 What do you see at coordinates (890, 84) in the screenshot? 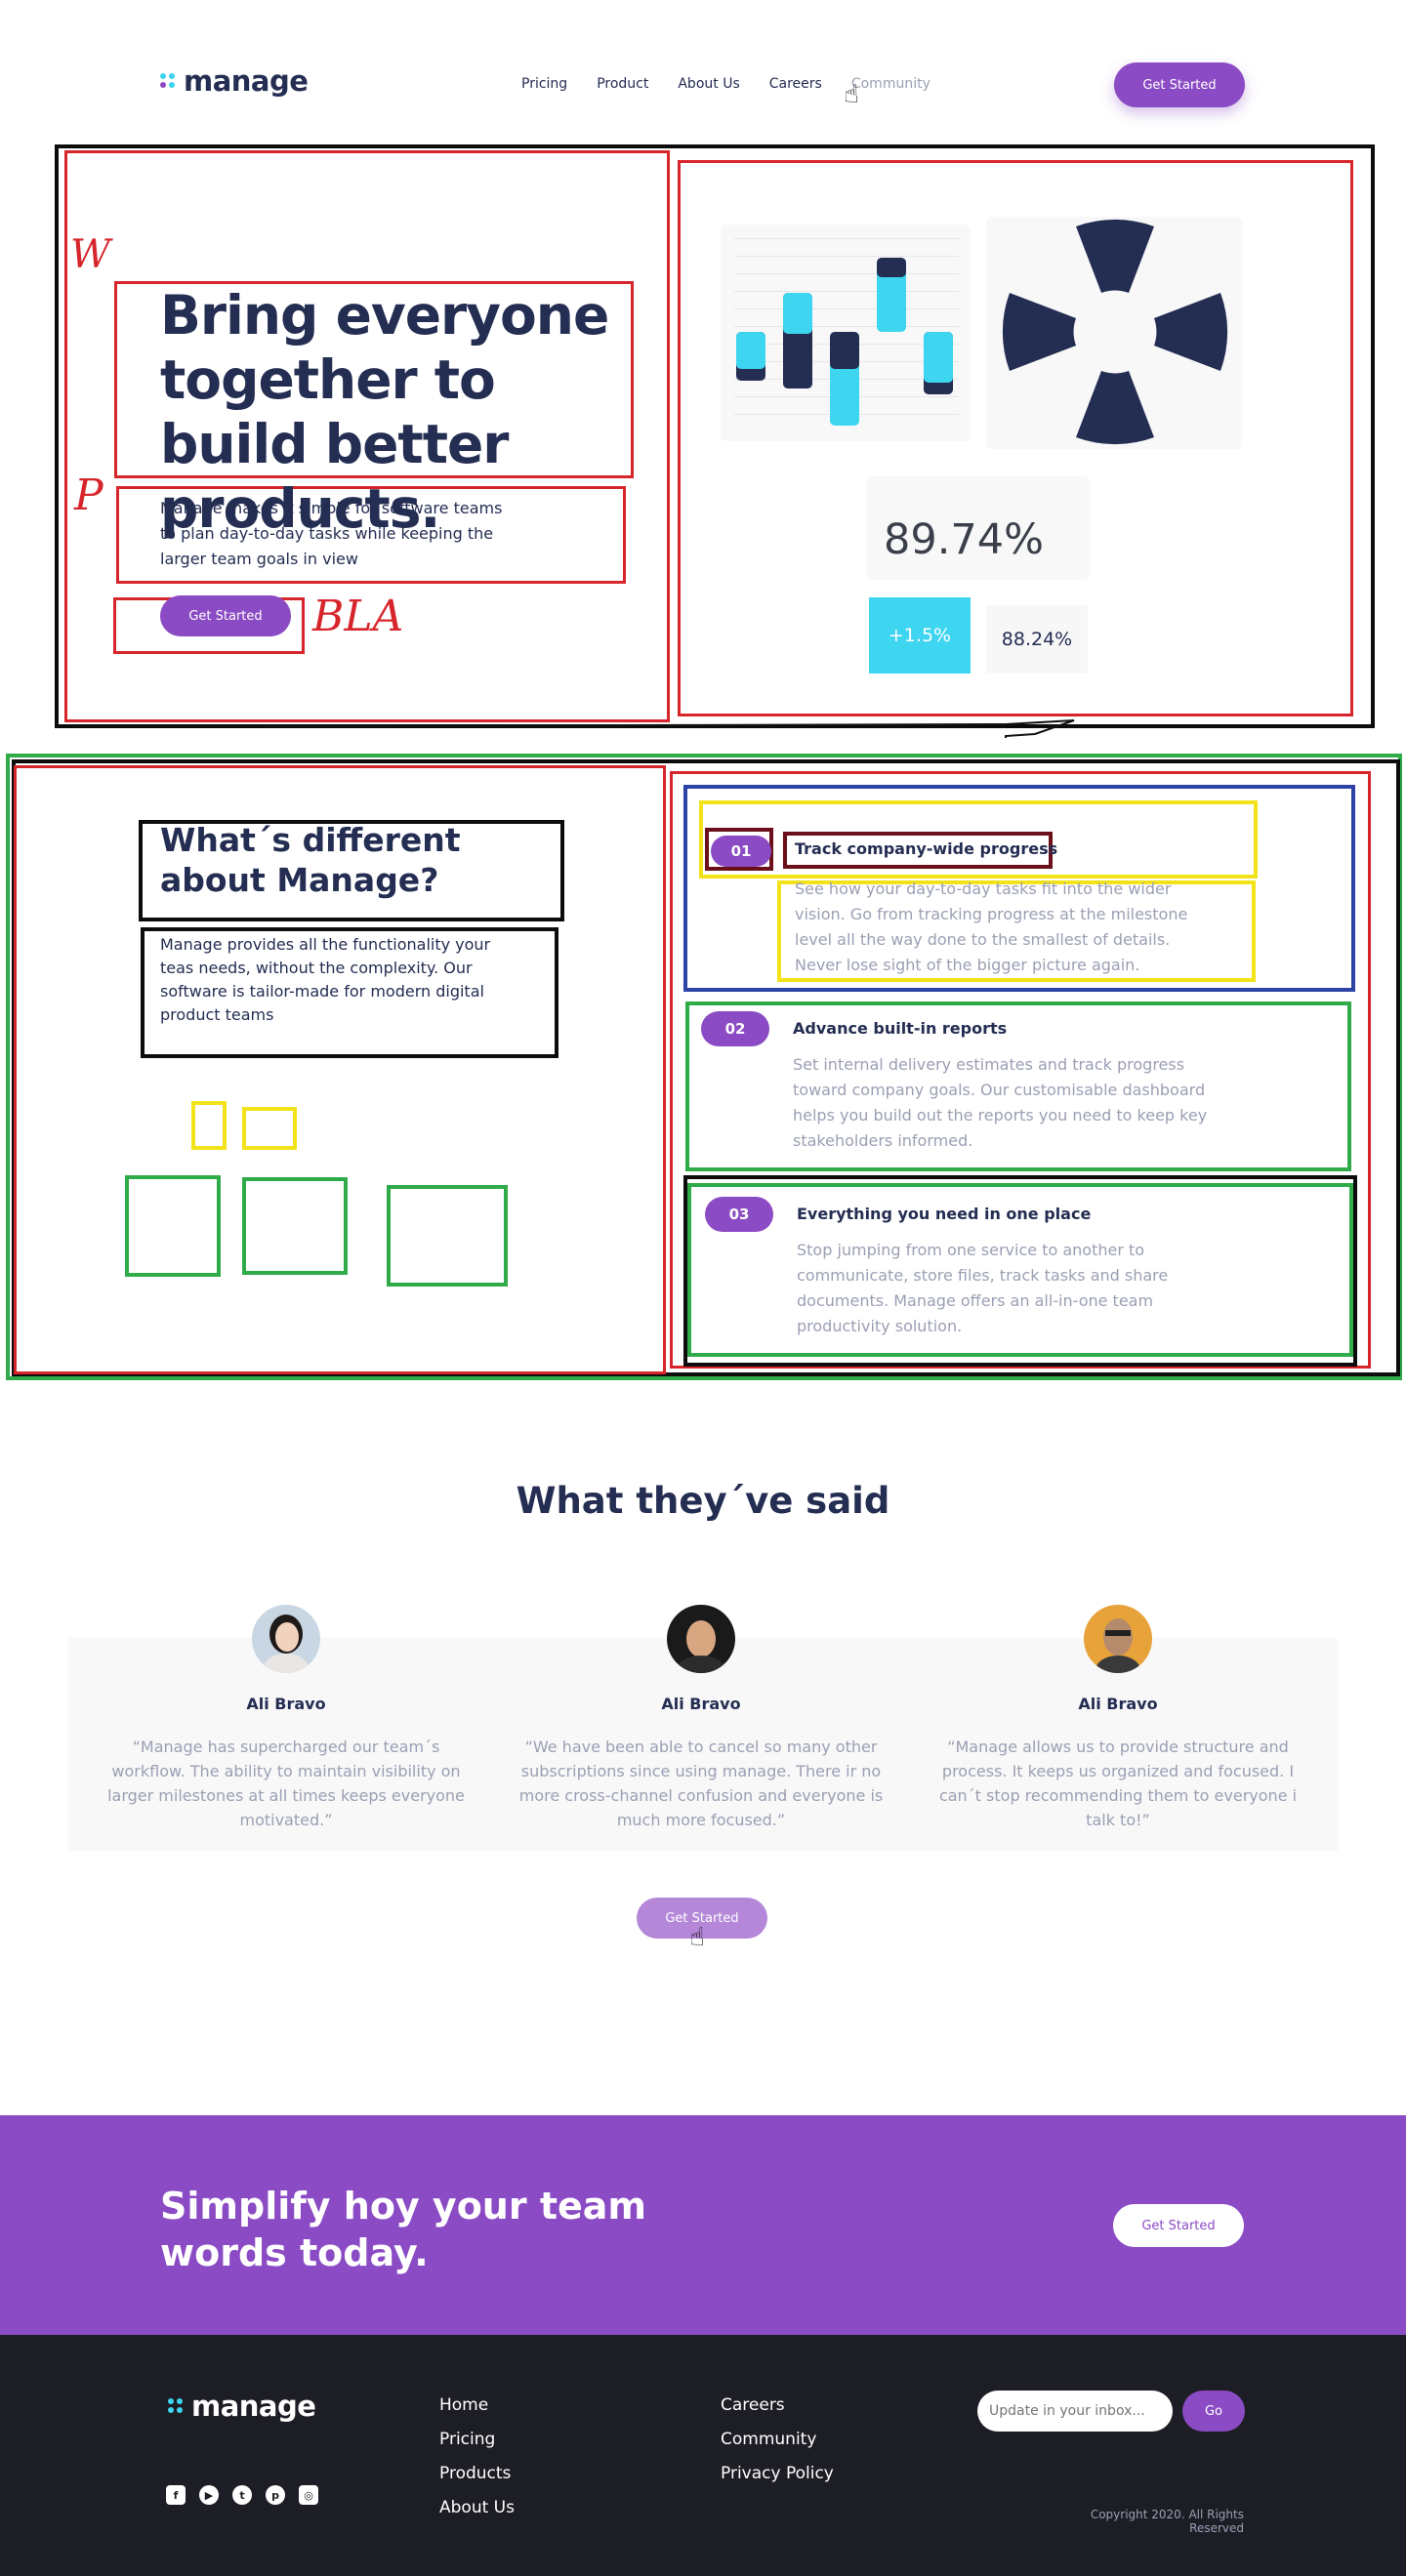
I see `nav-link-community: Community` at bounding box center [890, 84].